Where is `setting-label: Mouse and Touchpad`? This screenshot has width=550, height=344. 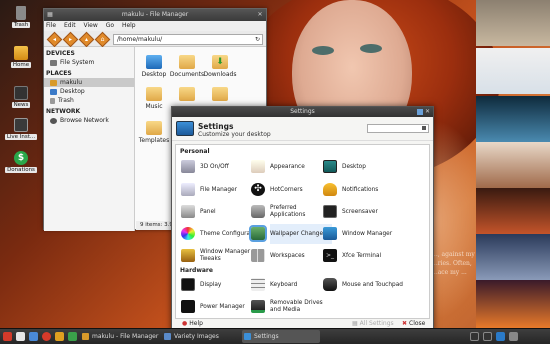
setting-label: Mouse and Touchpad is located at coordinates (372, 284).